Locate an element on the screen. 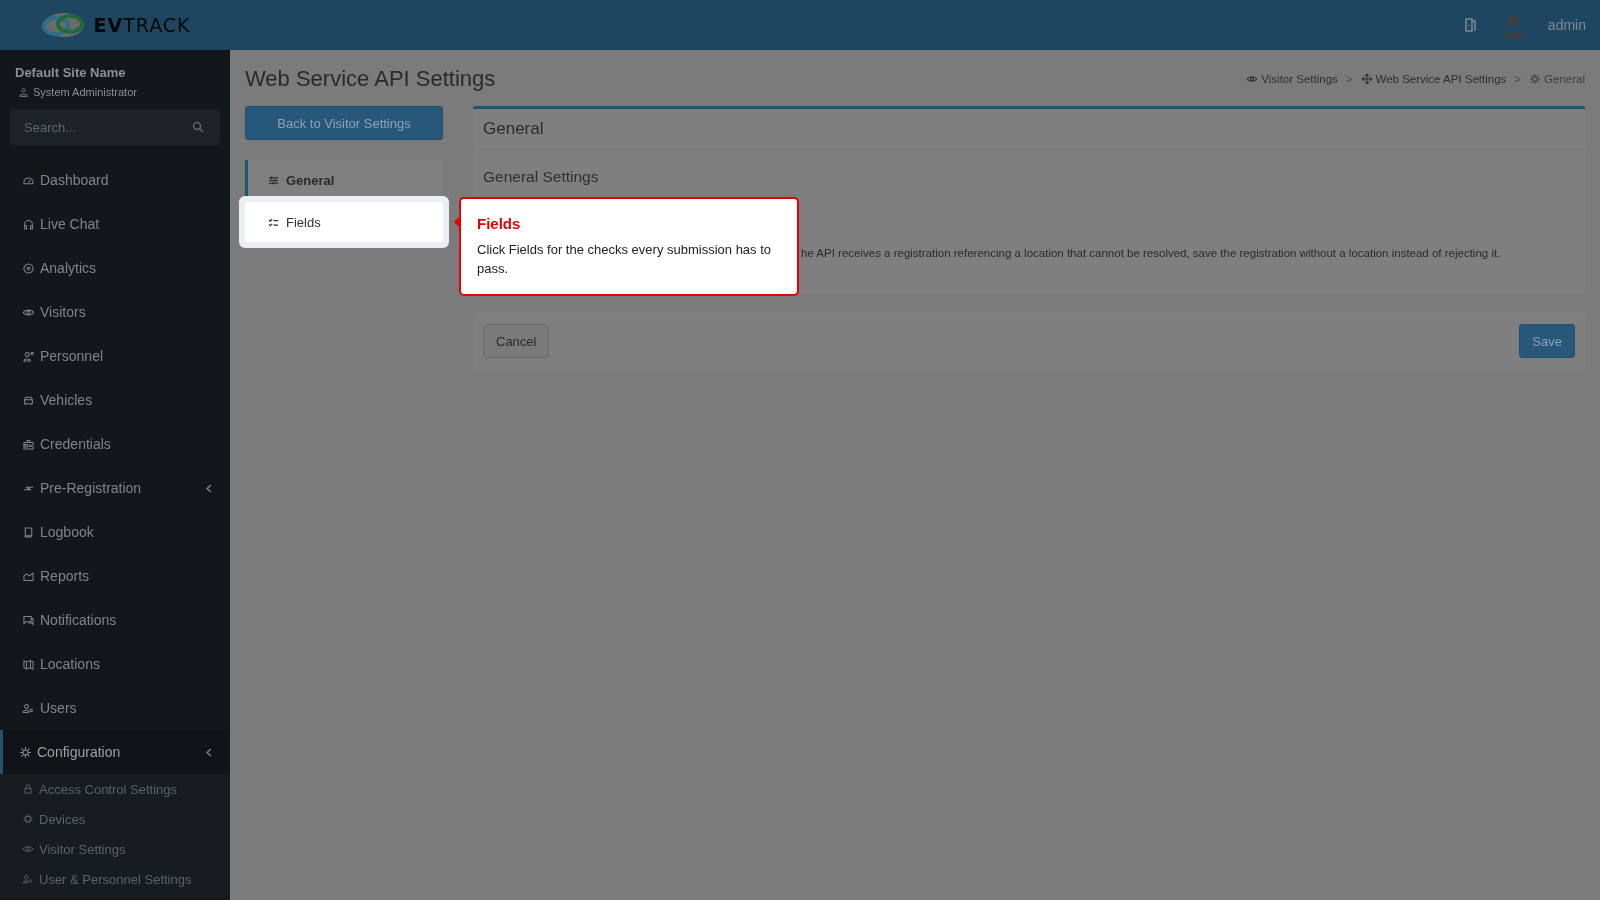  nav-item: Personnel is located at coordinates (115, 356).